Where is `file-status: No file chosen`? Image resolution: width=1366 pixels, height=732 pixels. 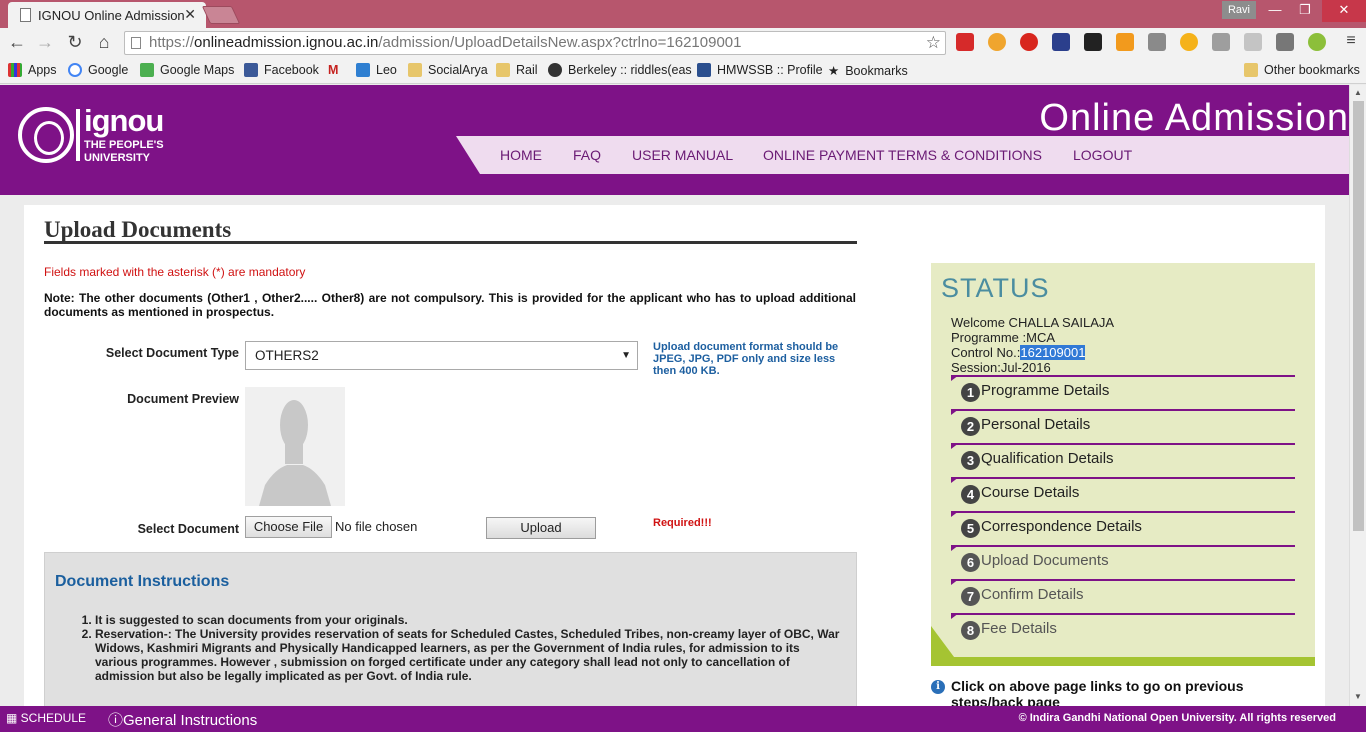 file-status: No file chosen is located at coordinates (376, 526).